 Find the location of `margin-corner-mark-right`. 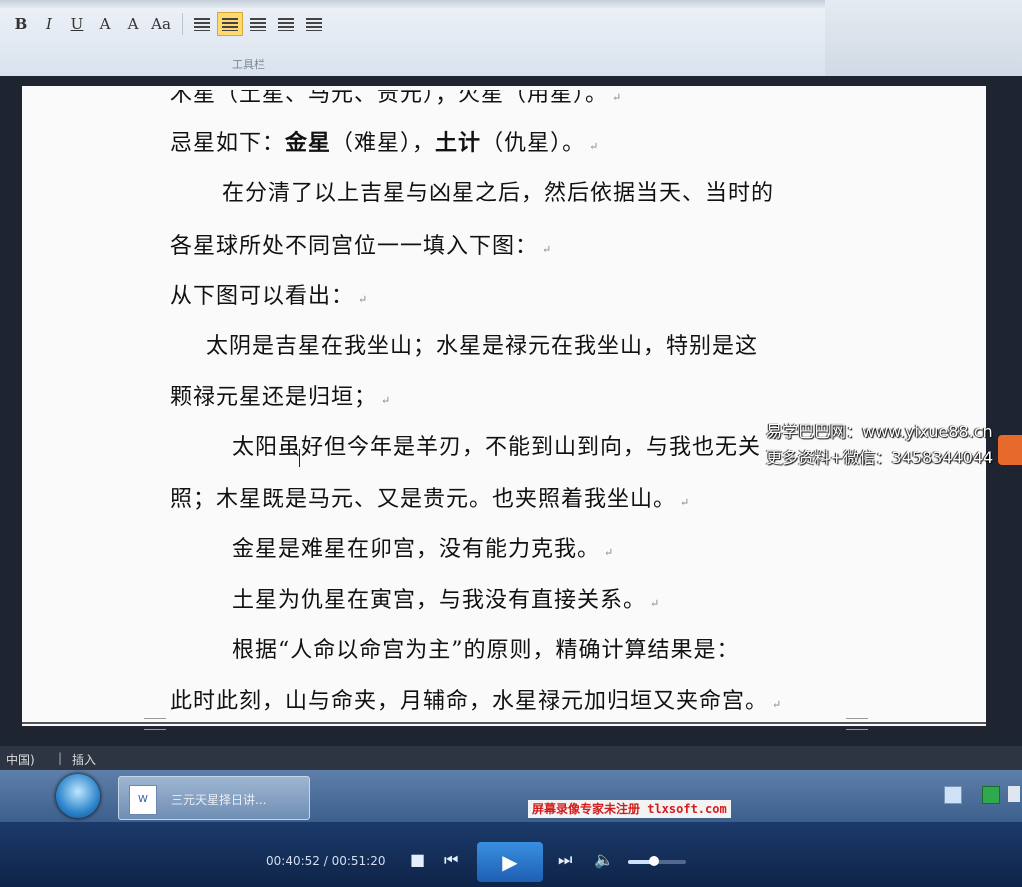

margin-corner-mark-right is located at coordinates (857, 724).